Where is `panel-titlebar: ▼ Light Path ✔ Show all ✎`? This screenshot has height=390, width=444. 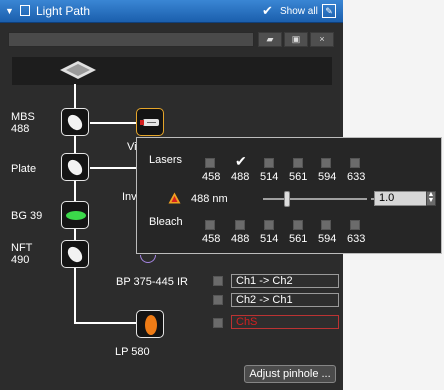
panel-titlebar: ▼ Light Path ✔ Show all ✎ is located at coordinates (171, 11).